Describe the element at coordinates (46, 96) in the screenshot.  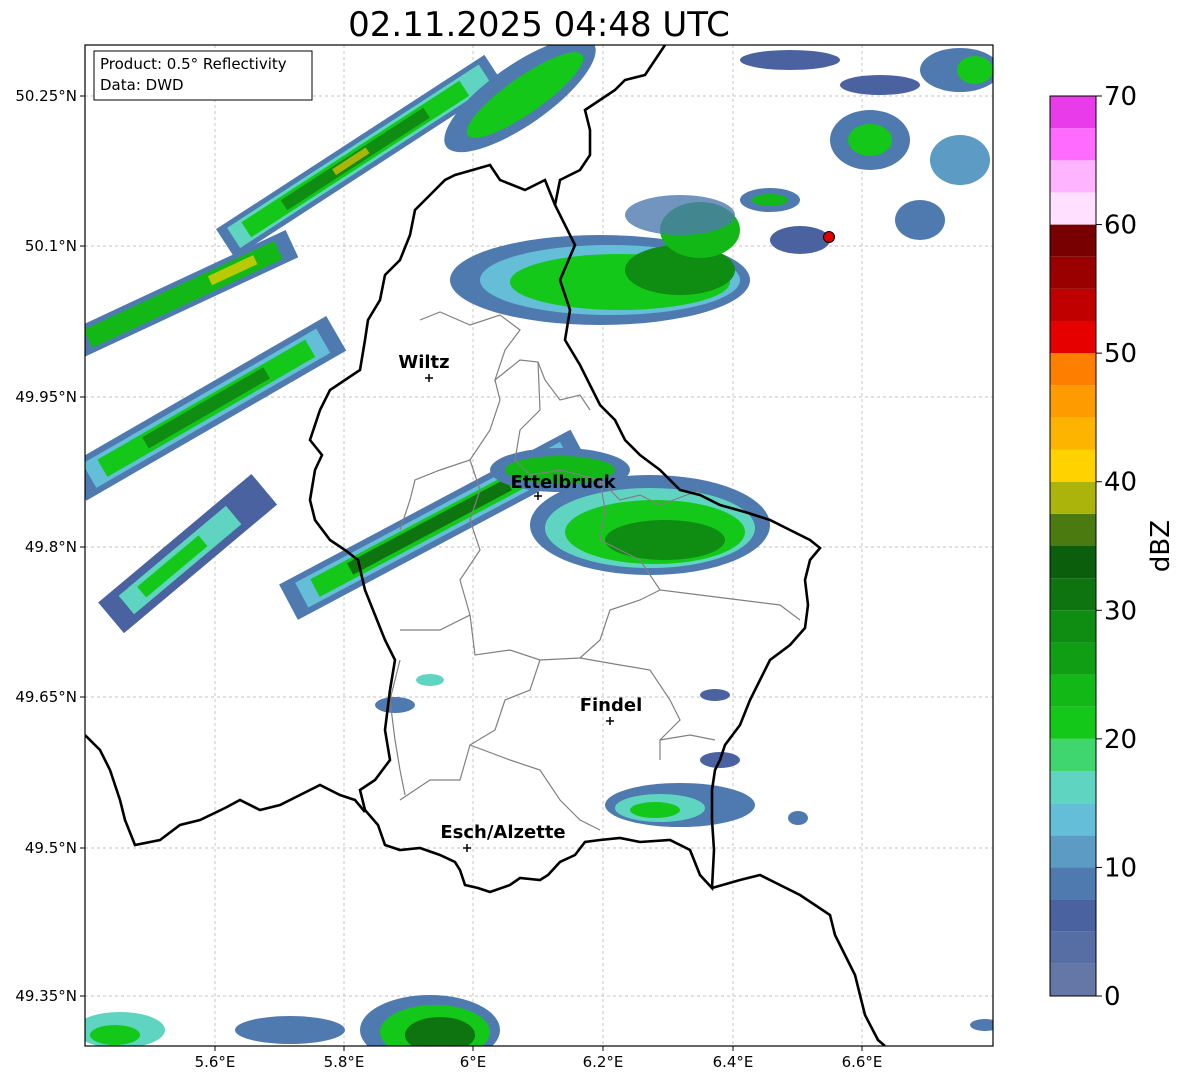
I see `y-tick-label: 50.25°N` at that location.